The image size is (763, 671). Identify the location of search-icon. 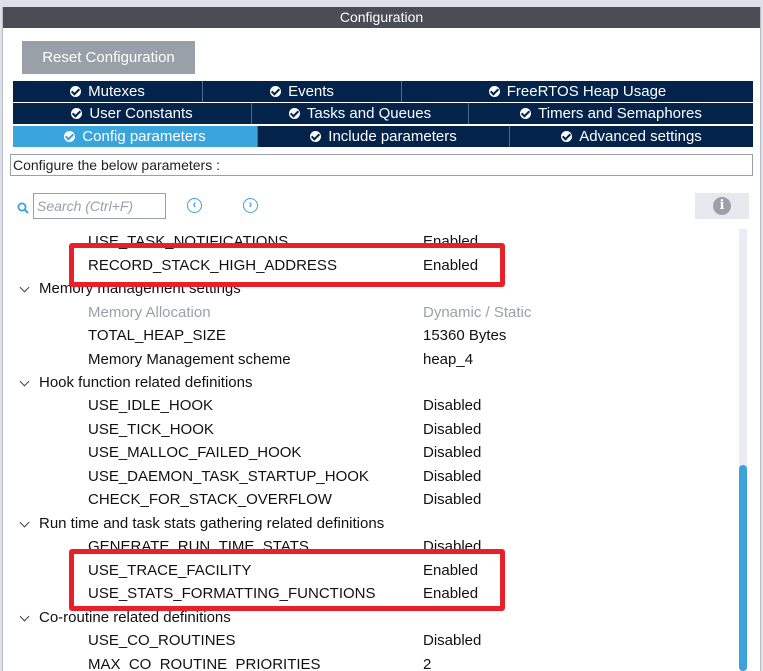
(23, 208).